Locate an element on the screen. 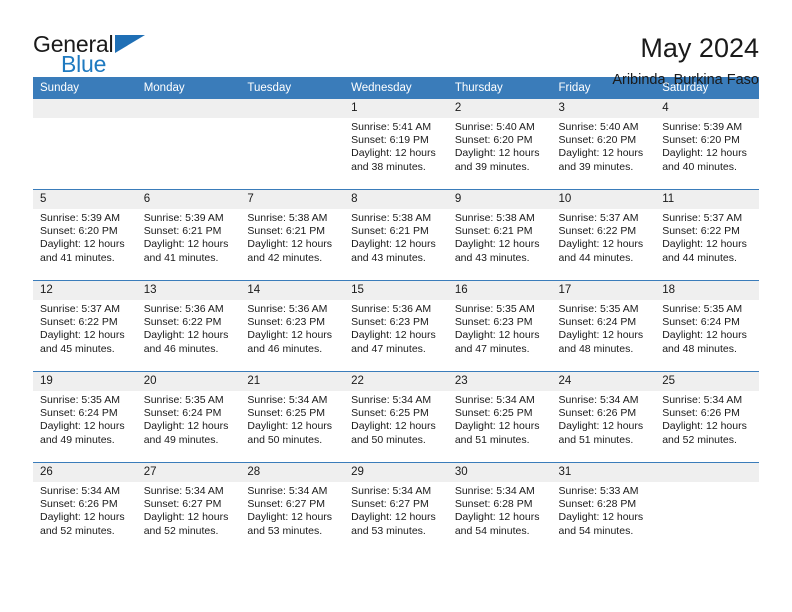 The height and width of the screenshot is (612, 792). day-number: 20 is located at coordinates (188, 381).